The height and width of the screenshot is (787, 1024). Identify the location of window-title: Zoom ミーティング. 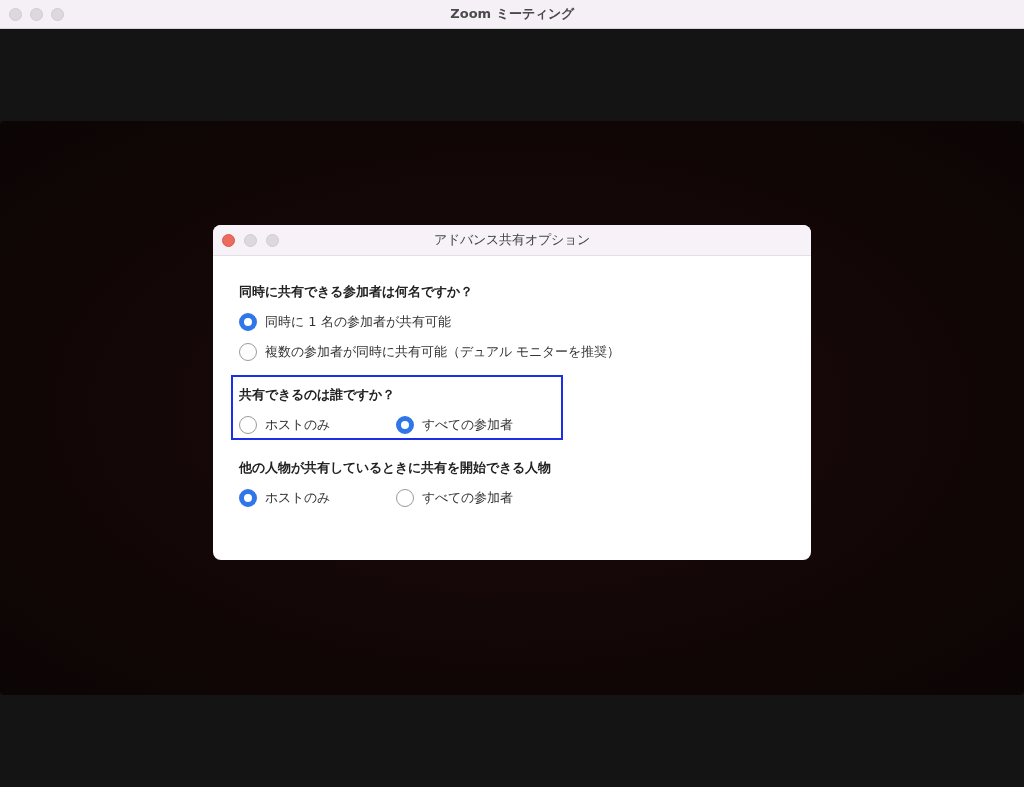
(512, 14).